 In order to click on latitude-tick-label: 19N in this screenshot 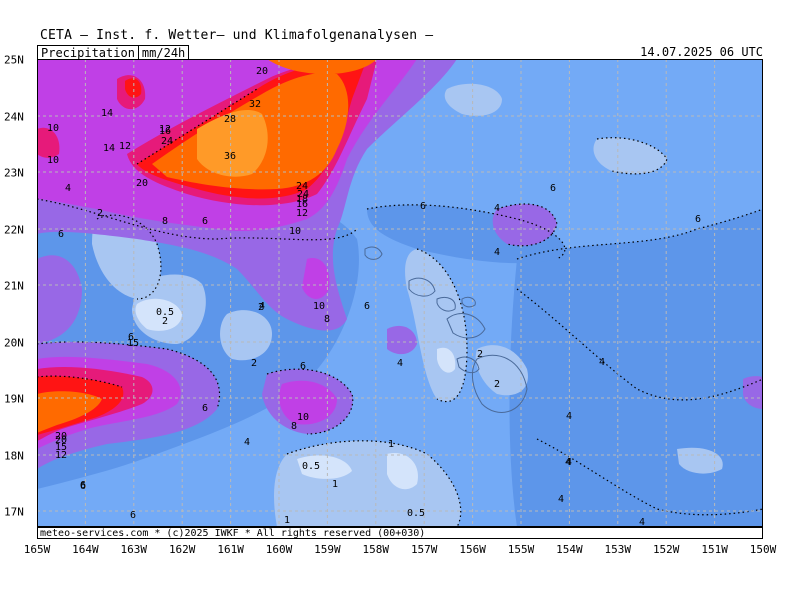, I will do `click(14, 399)`.